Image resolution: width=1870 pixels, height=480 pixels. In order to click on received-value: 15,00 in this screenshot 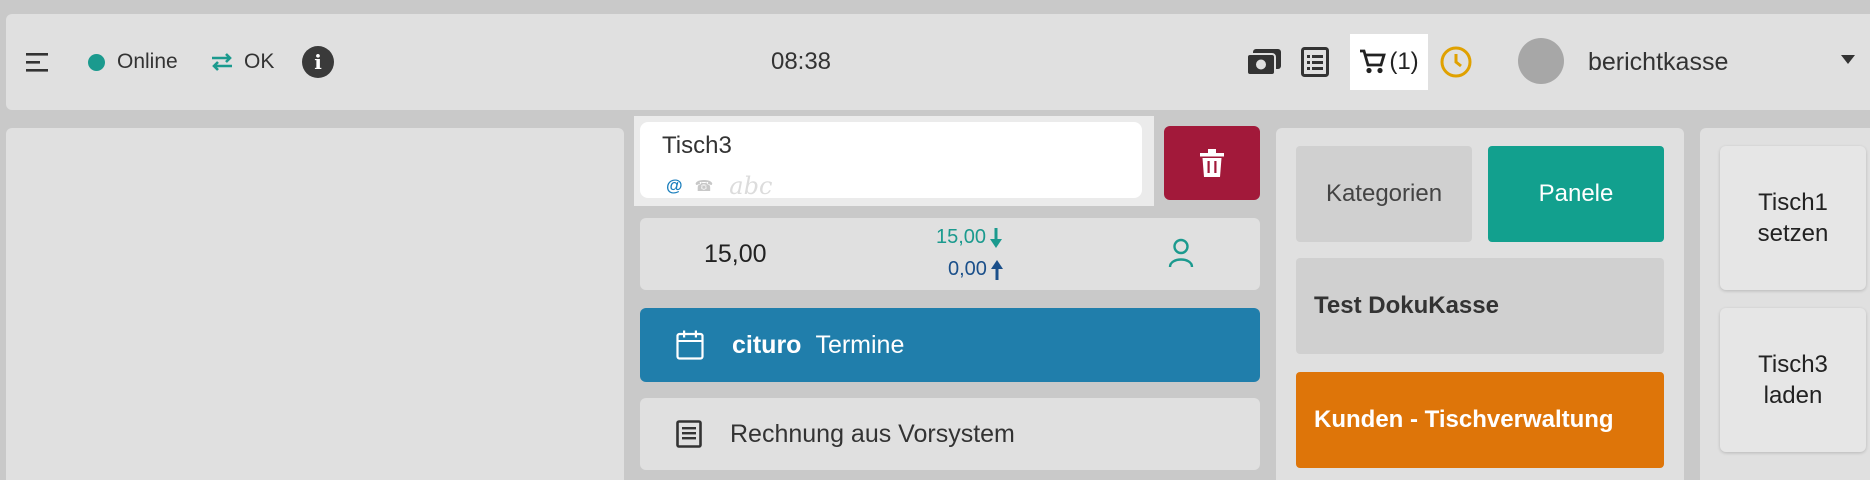, I will do `click(961, 237)`.